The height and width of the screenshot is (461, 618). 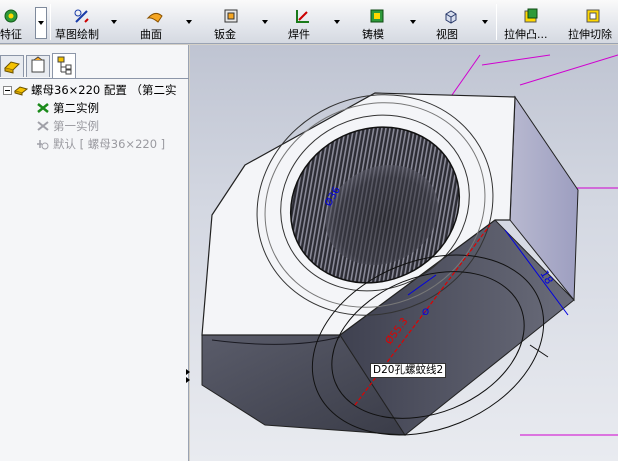 I want to click on thread-feature-tooltip: D20孔螺蚊线2, so click(x=408, y=370).